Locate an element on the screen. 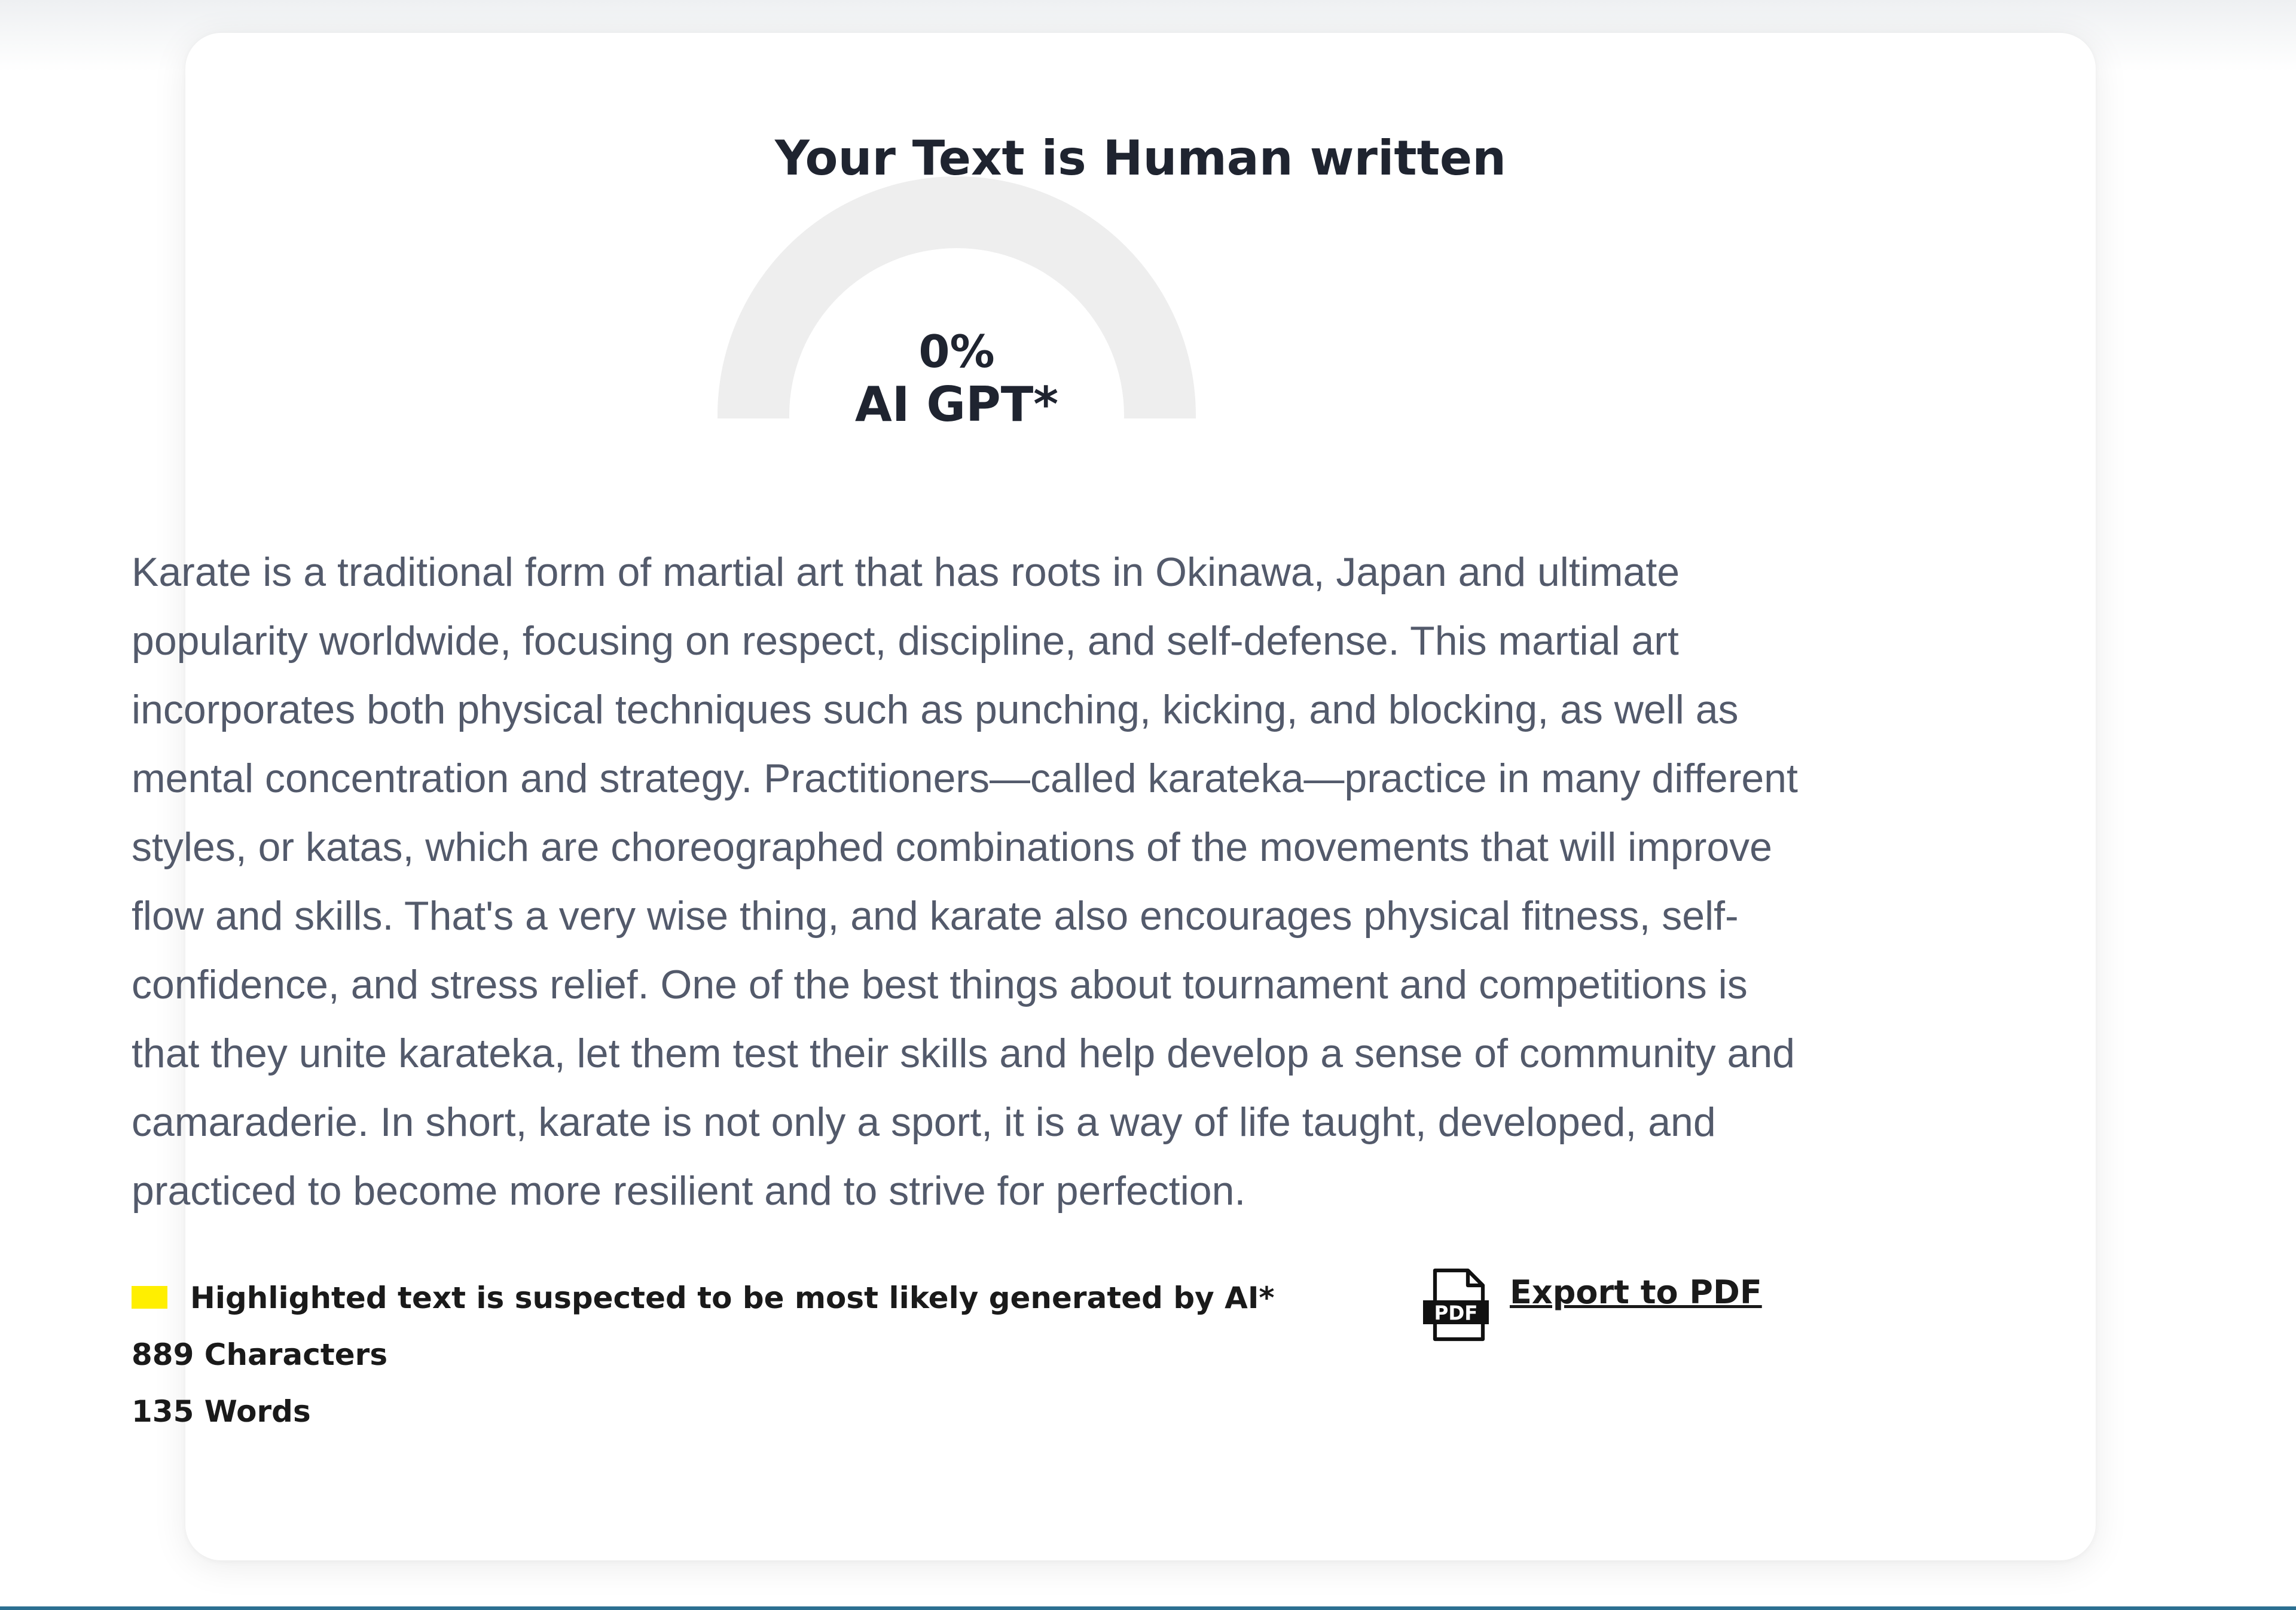  pdf-file-icon: PDF is located at coordinates (1456, 1305).